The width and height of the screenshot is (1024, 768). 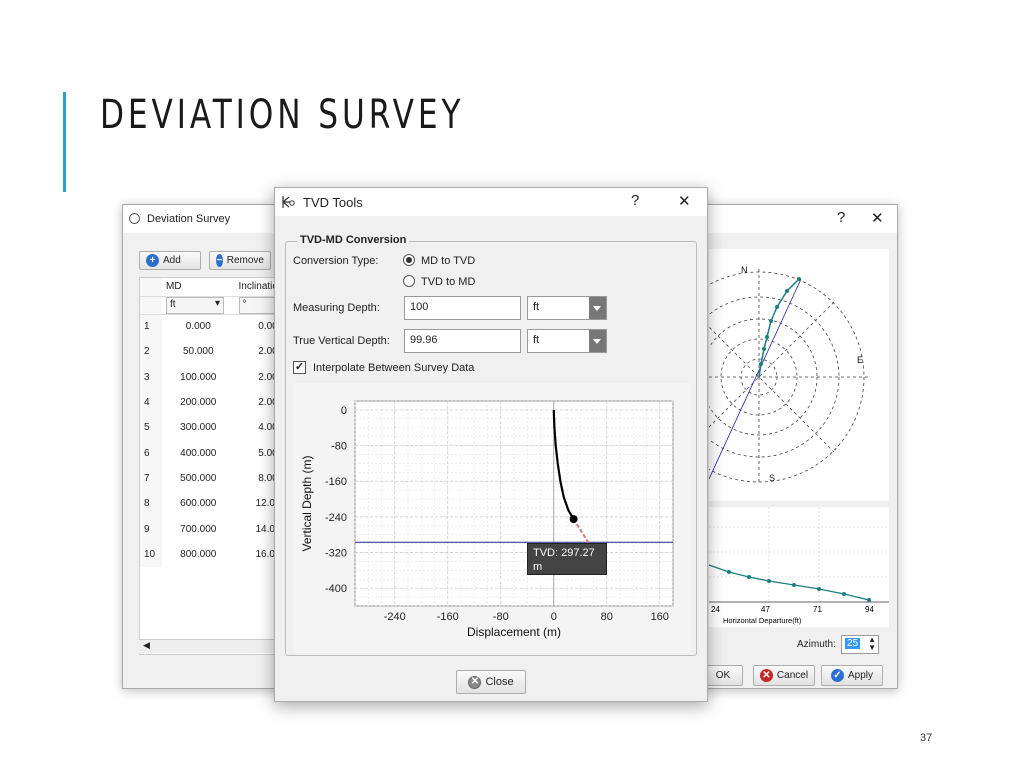 What do you see at coordinates (198, 326) in the screenshot?
I see `md-cell: 0.000` at bounding box center [198, 326].